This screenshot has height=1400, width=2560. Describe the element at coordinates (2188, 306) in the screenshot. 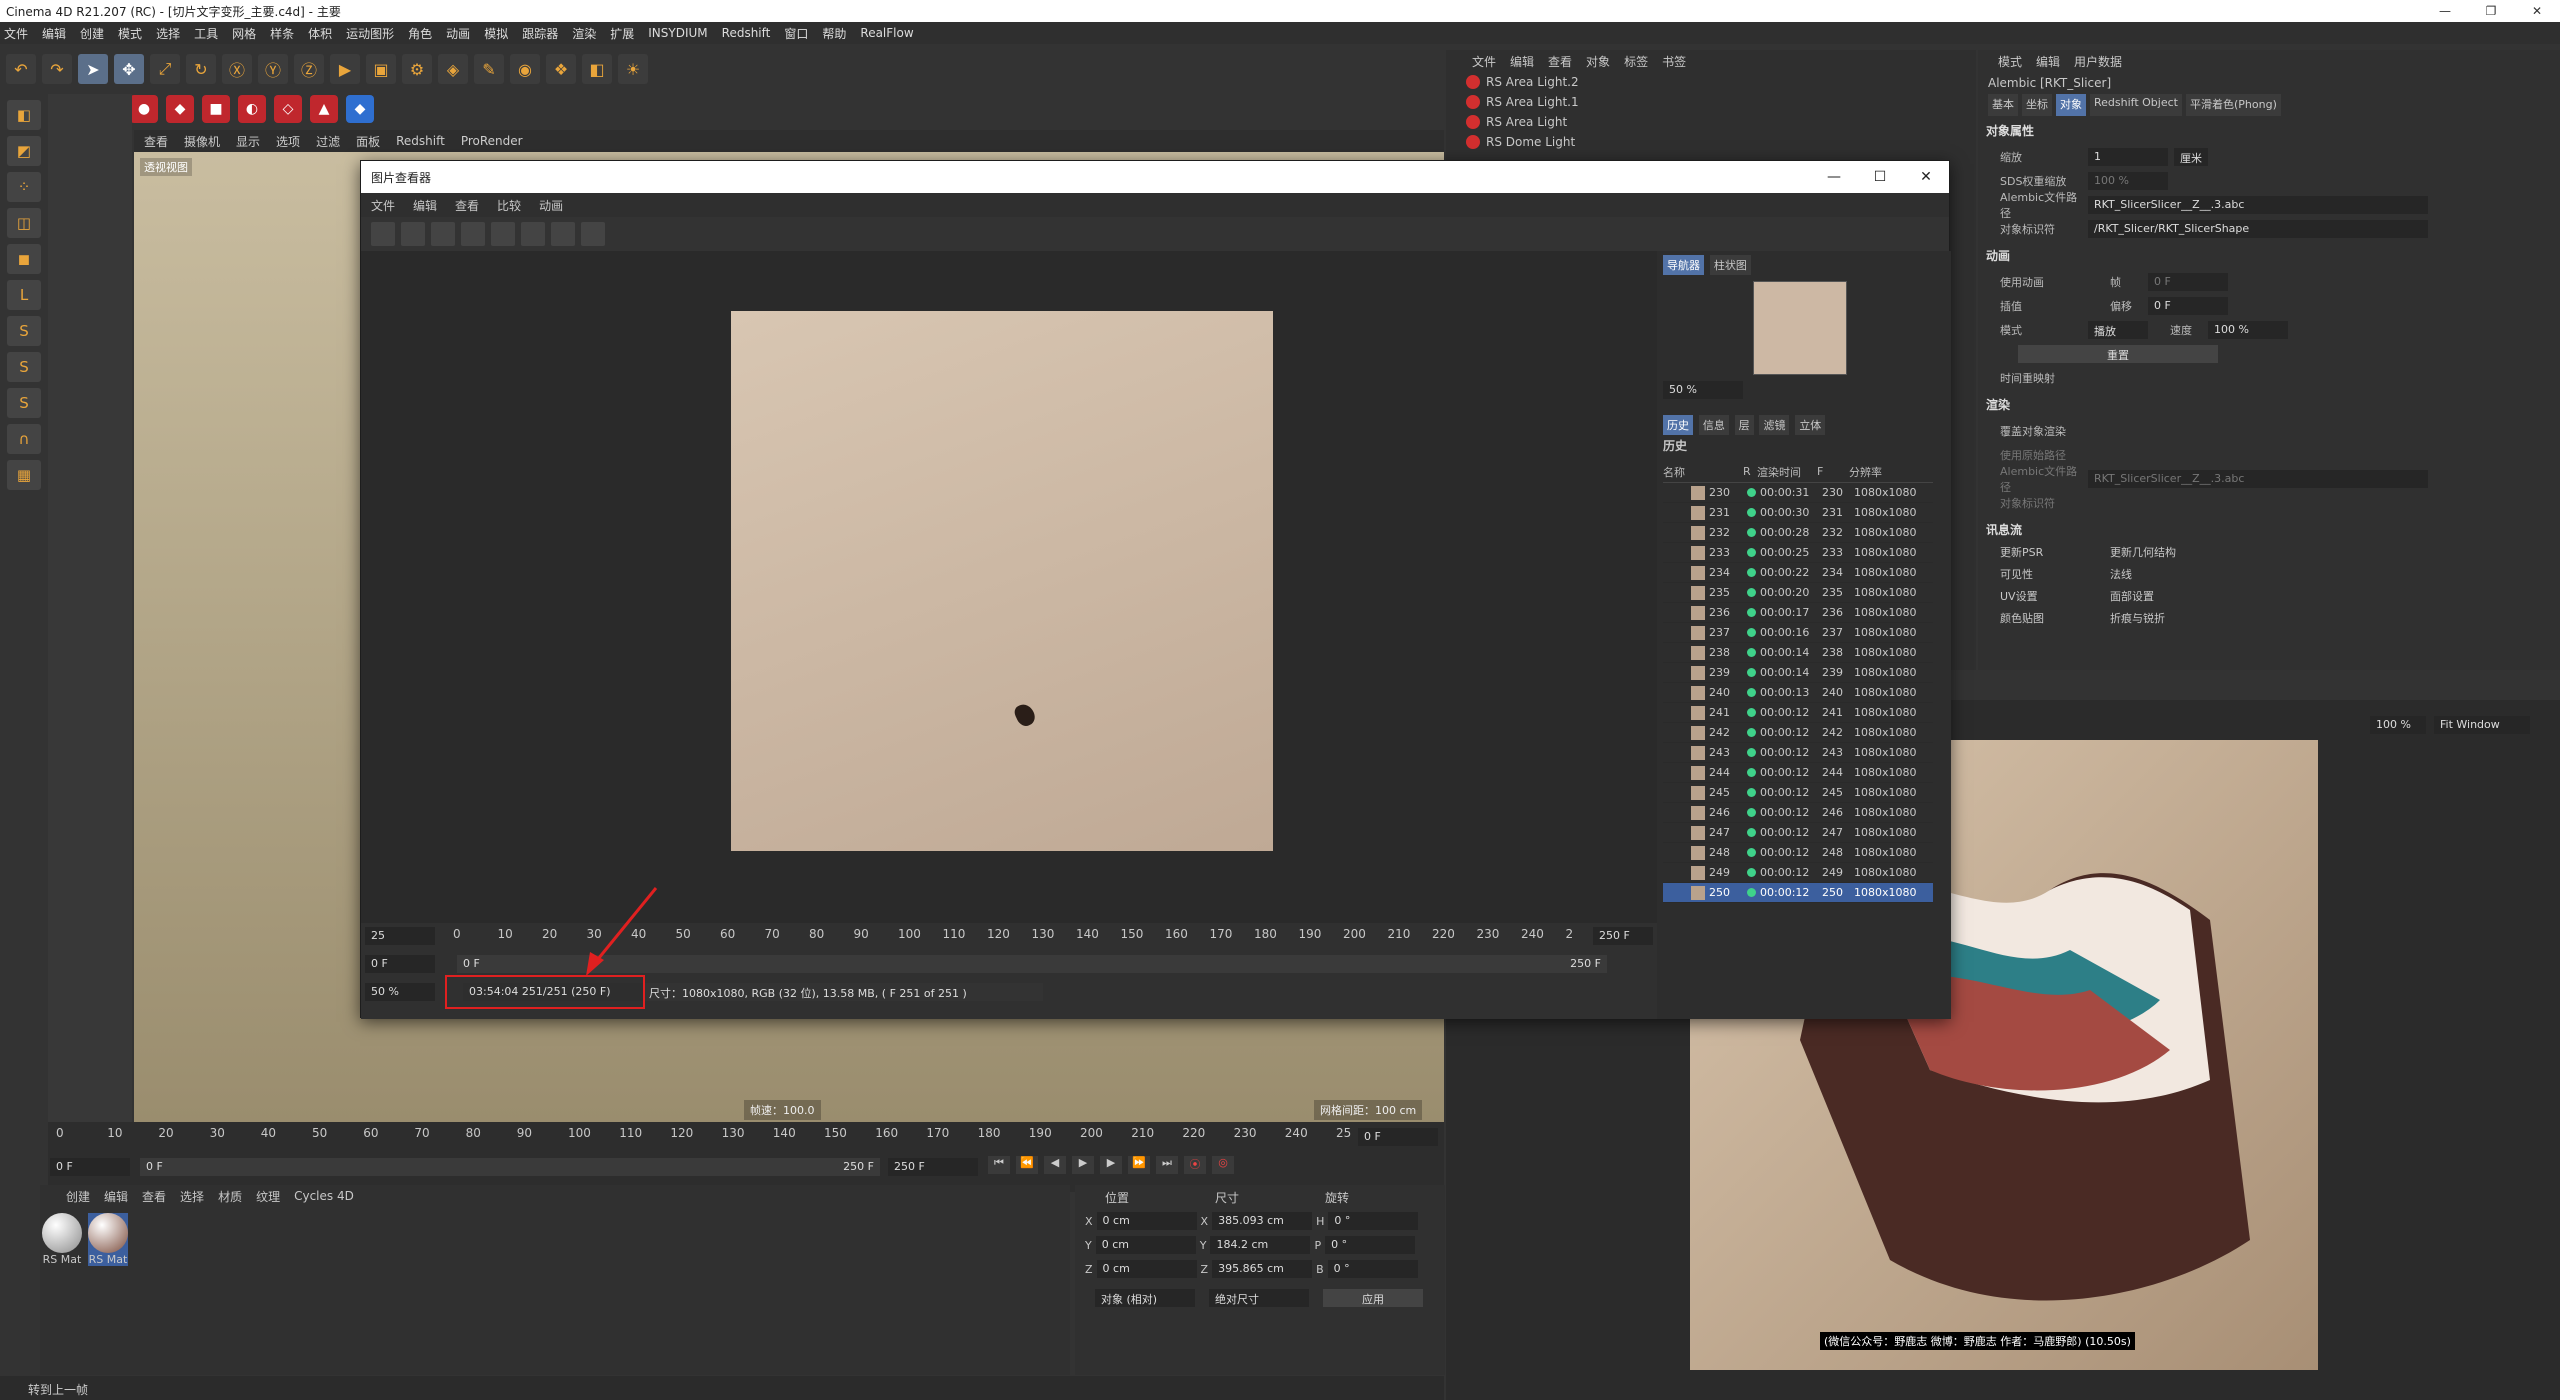

I see `offset-field: 0 F` at that location.